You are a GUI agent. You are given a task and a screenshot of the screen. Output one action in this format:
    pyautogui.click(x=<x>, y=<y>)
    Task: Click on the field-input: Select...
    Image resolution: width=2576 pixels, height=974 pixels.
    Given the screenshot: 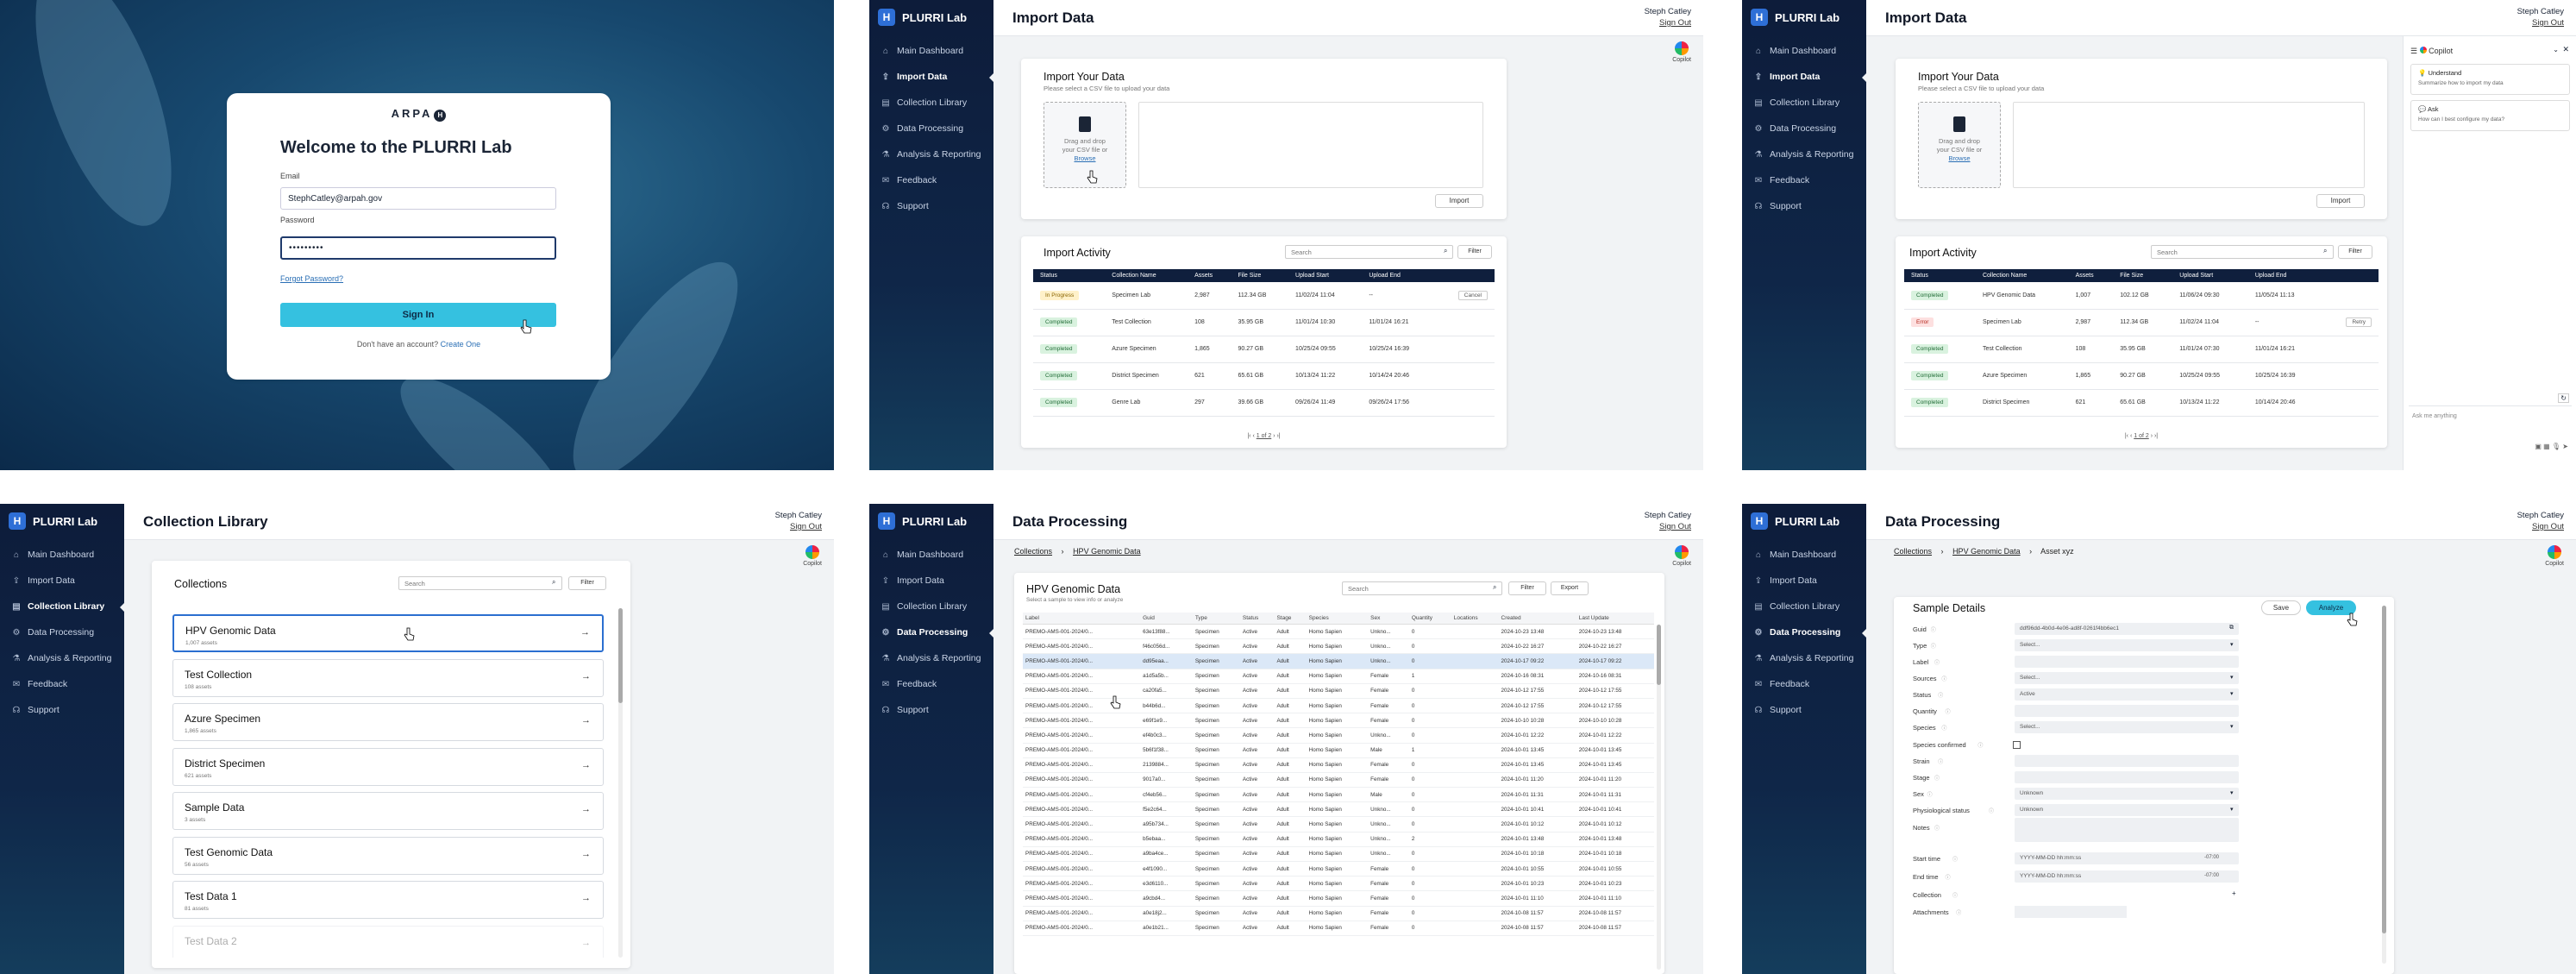 What is the action you would take?
    pyautogui.click(x=2127, y=645)
    